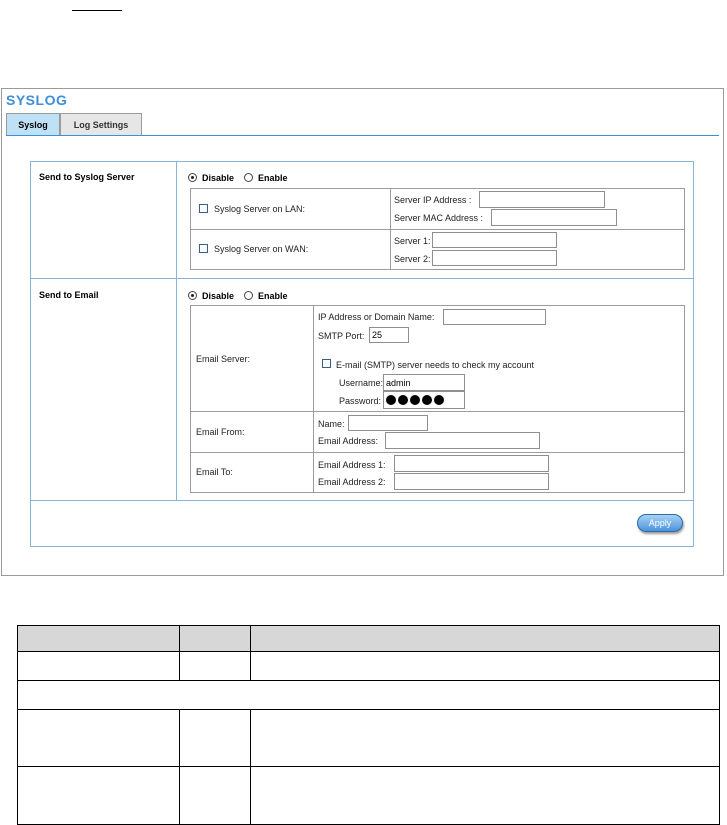 This screenshot has width=727, height=825. Describe the element at coordinates (542, 199) in the screenshot. I see `server-ip-input` at that location.